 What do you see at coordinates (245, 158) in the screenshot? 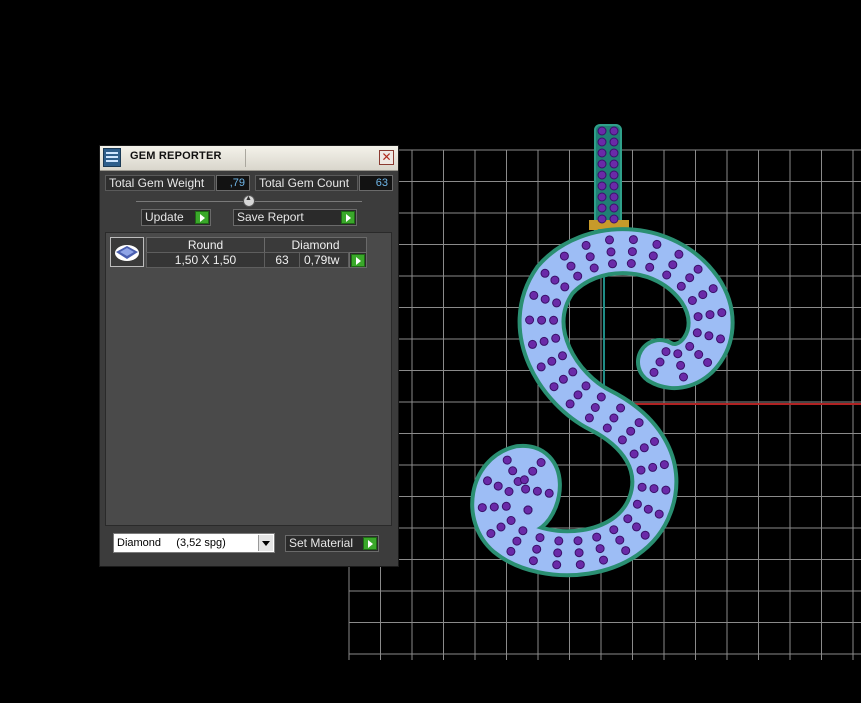
I see `title-separator` at bounding box center [245, 158].